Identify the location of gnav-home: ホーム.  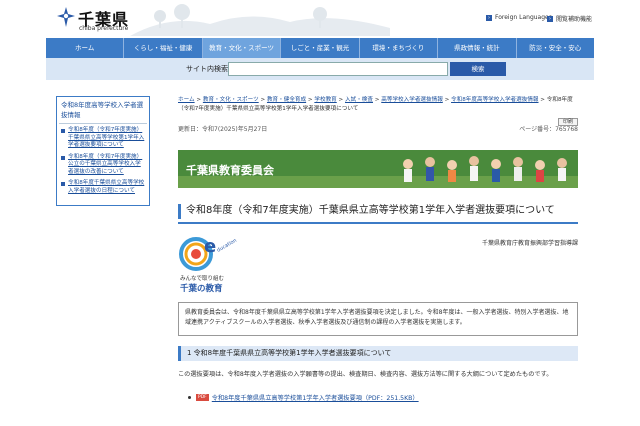
(85, 48).